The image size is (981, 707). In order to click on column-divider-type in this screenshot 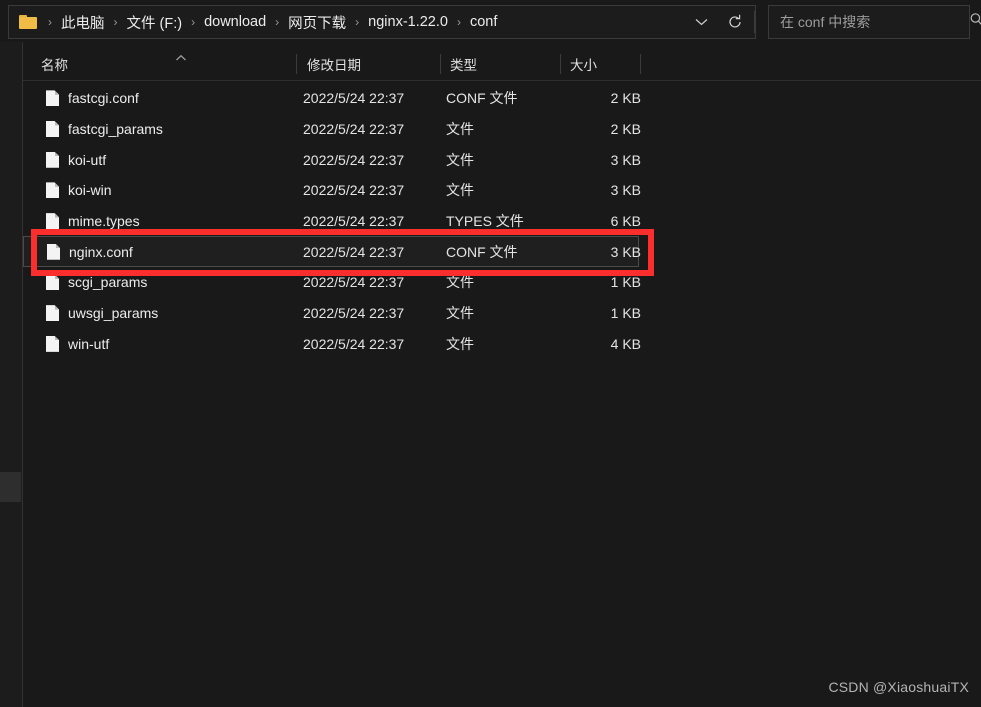, I will do `click(560, 64)`.